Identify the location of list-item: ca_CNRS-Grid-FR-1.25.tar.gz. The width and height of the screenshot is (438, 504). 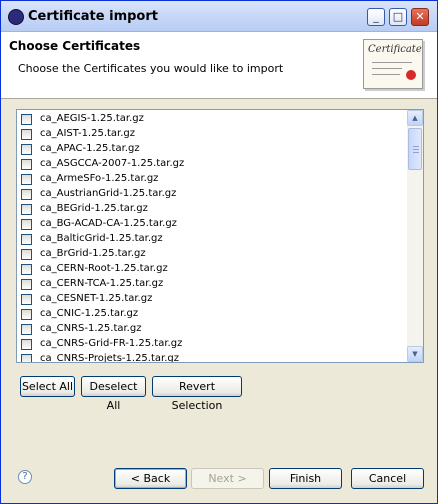
(211, 344).